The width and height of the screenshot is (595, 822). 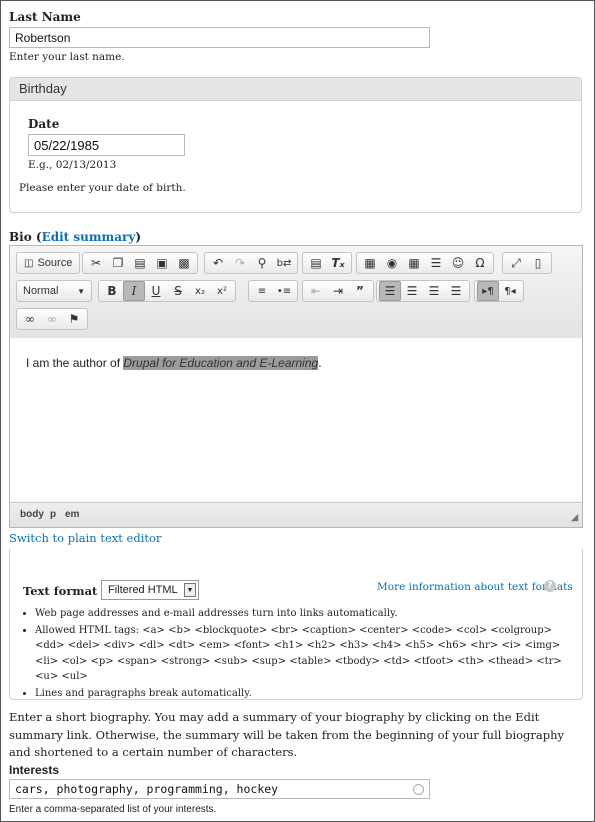 What do you see at coordinates (488, 291) in the screenshot?
I see `ltr-icon: ▸¶` at bounding box center [488, 291].